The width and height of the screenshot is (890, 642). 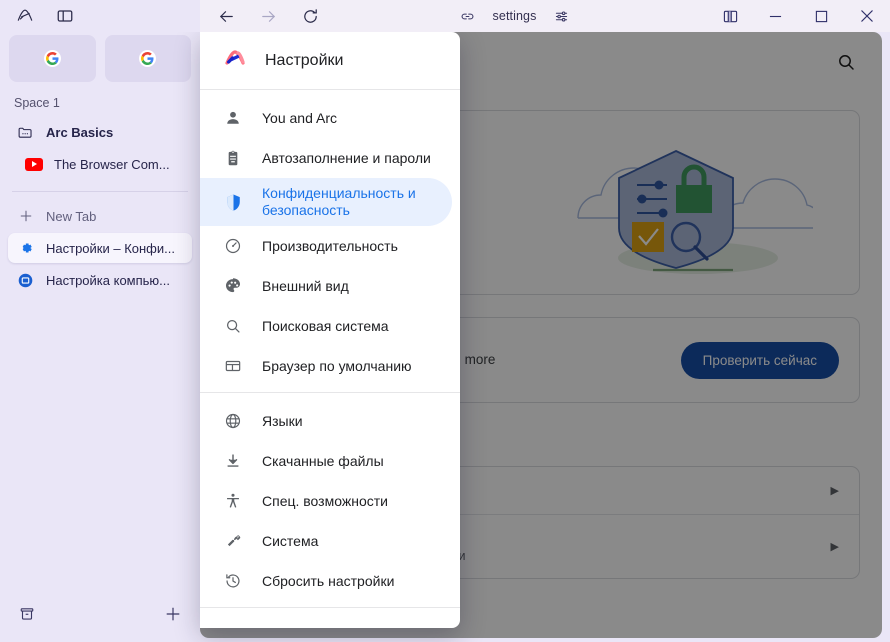 What do you see at coordinates (304, 60) in the screenshot?
I see `settings-menu-title: Настройки` at bounding box center [304, 60].